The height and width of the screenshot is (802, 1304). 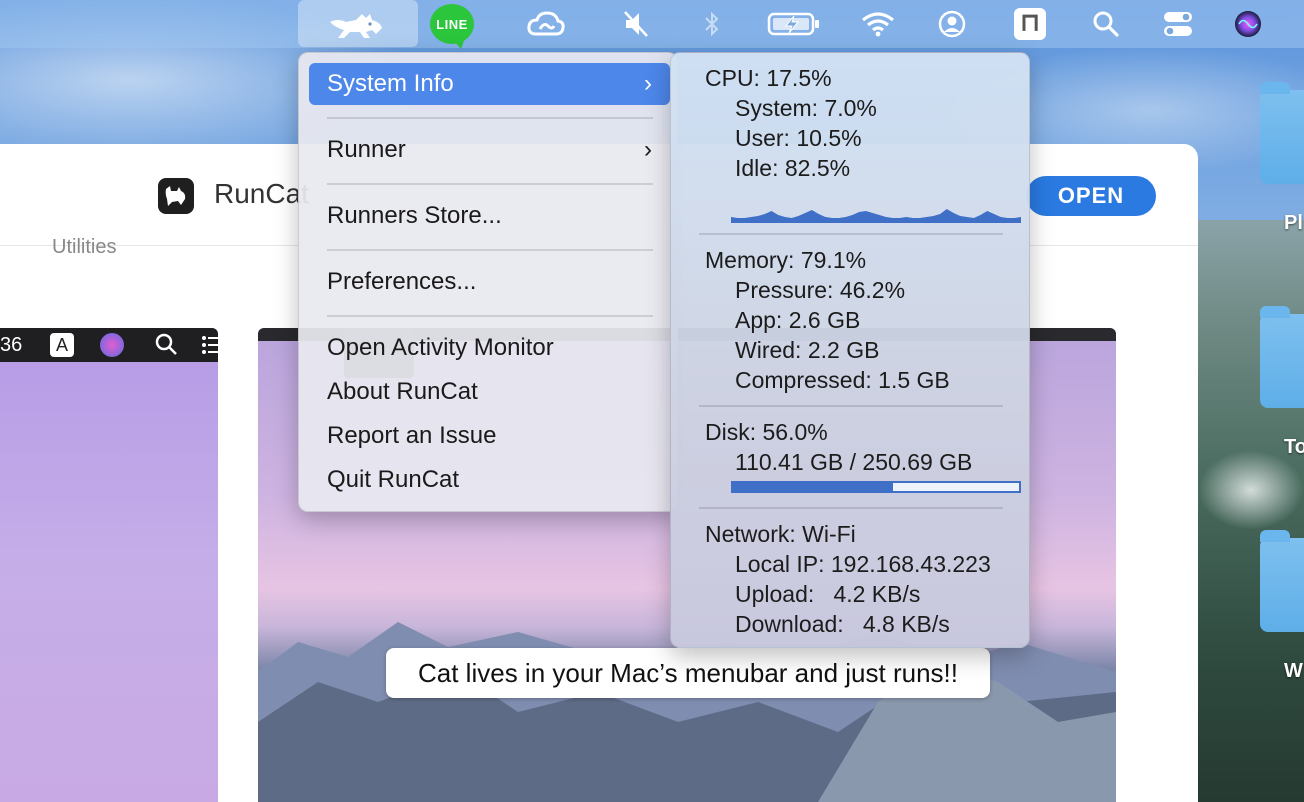 I want to click on running-cat-icon, so click(x=356, y=25).